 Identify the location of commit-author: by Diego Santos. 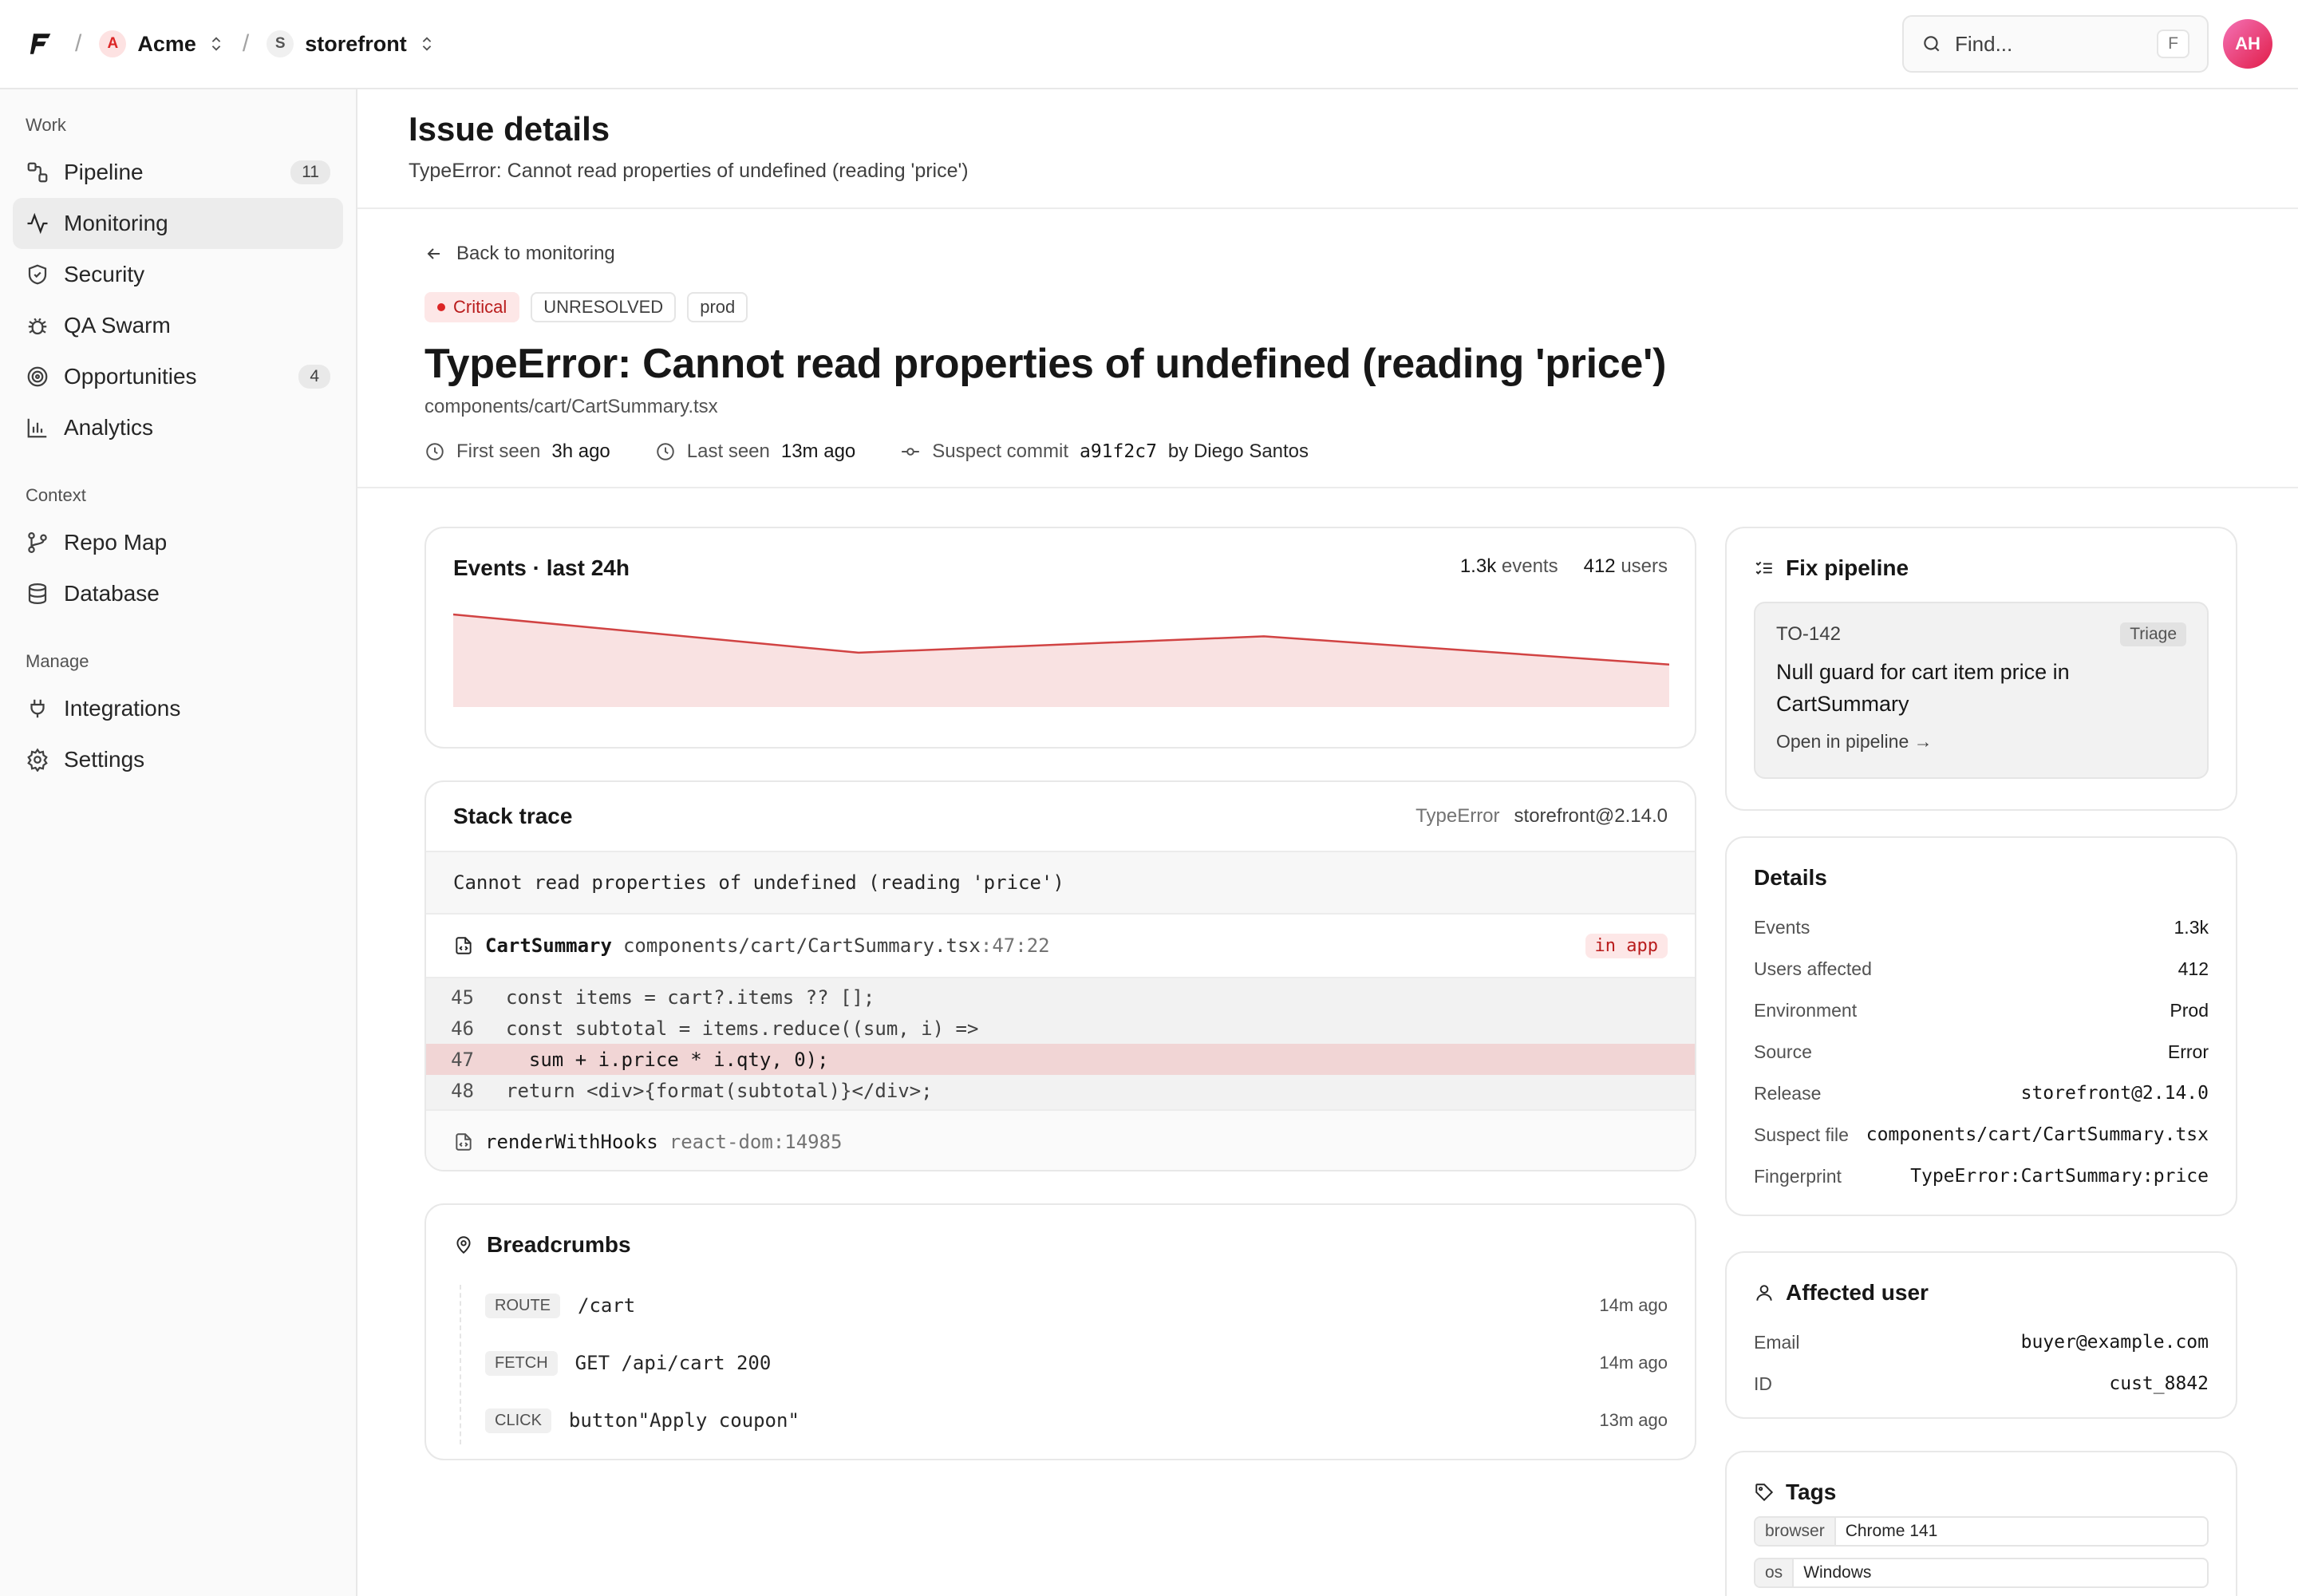
(1238, 451).